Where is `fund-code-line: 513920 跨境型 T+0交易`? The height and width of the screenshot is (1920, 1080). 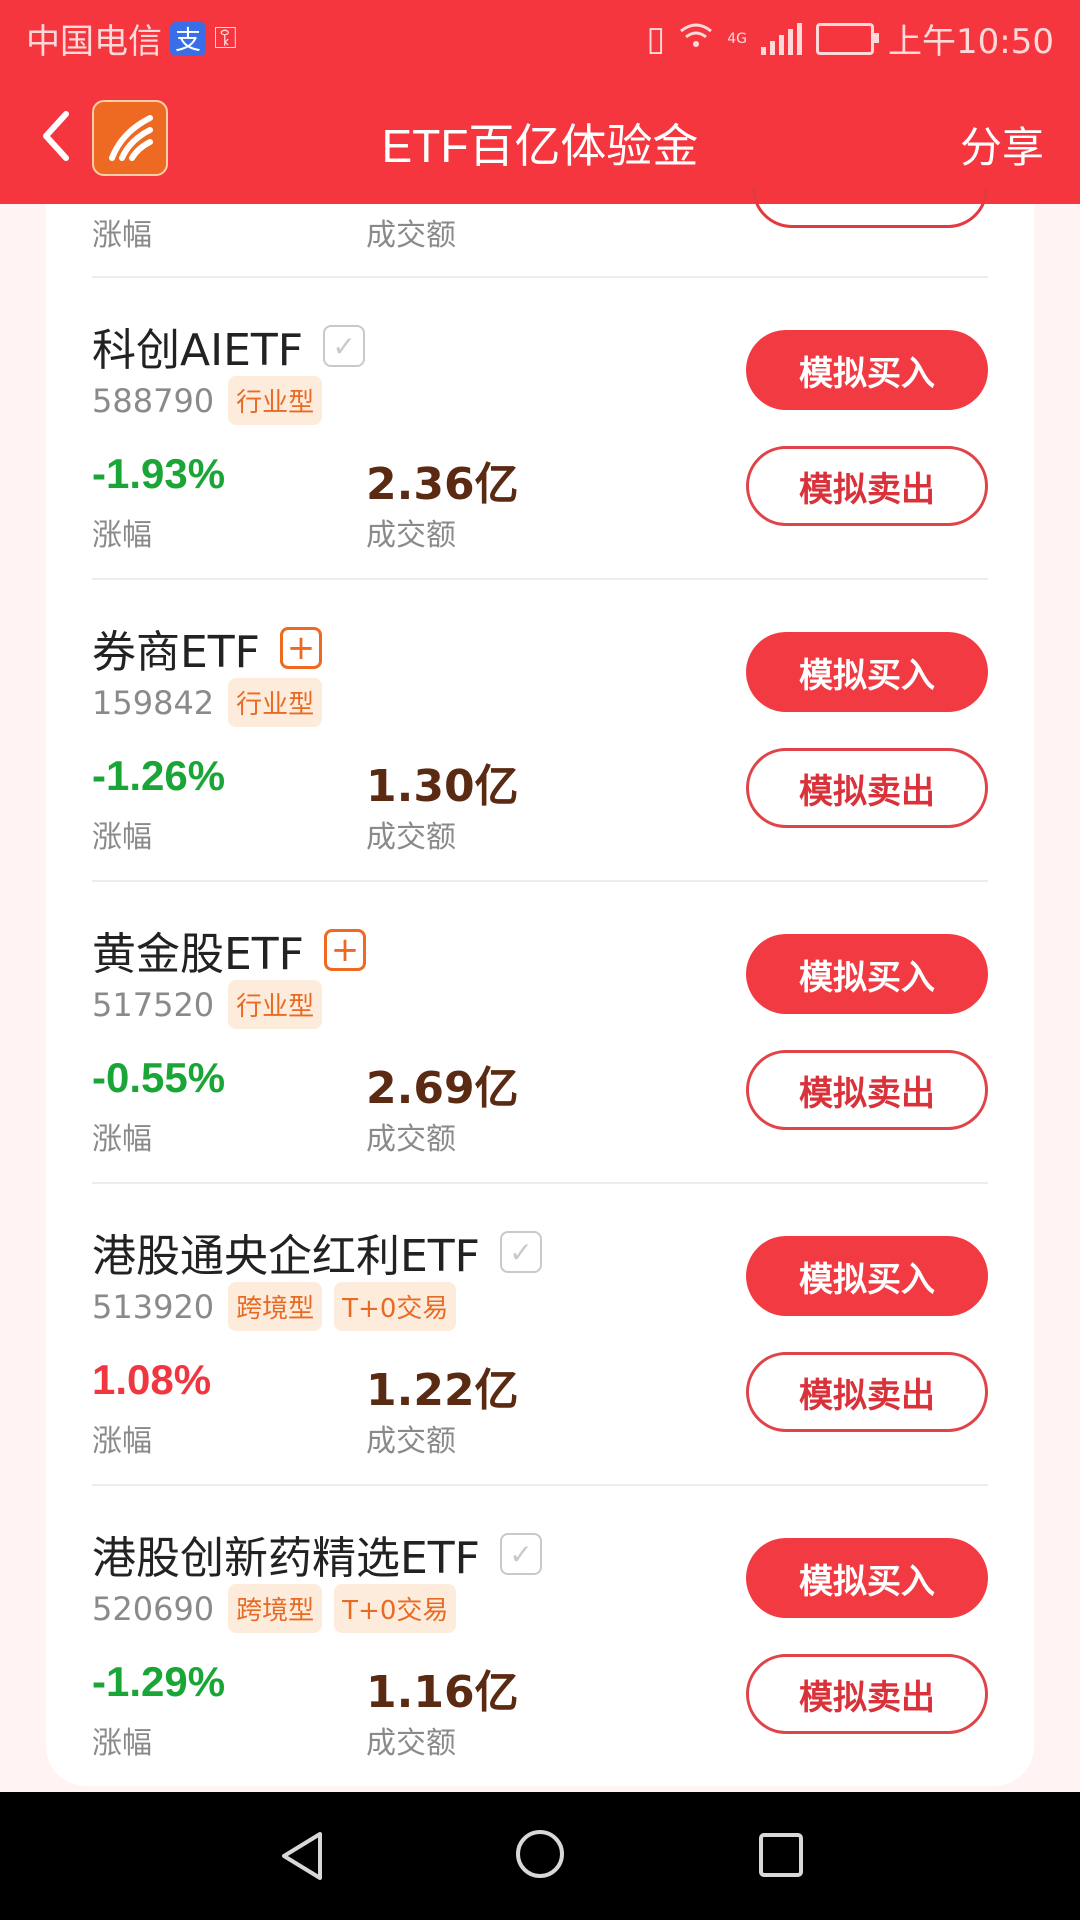 fund-code-line: 513920 跨境型 T+0交易 is located at coordinates (274, 1306).